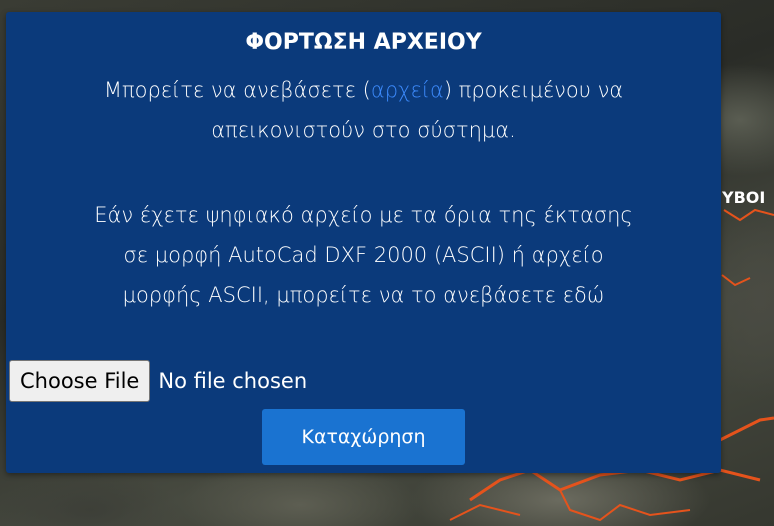 Image resolution: width=774 pixels, height=526 pixels. What do you see at coordinates (407, 90) in the screenshot?
I see `files-link: αρχεία` at bounding box center [407, 90].